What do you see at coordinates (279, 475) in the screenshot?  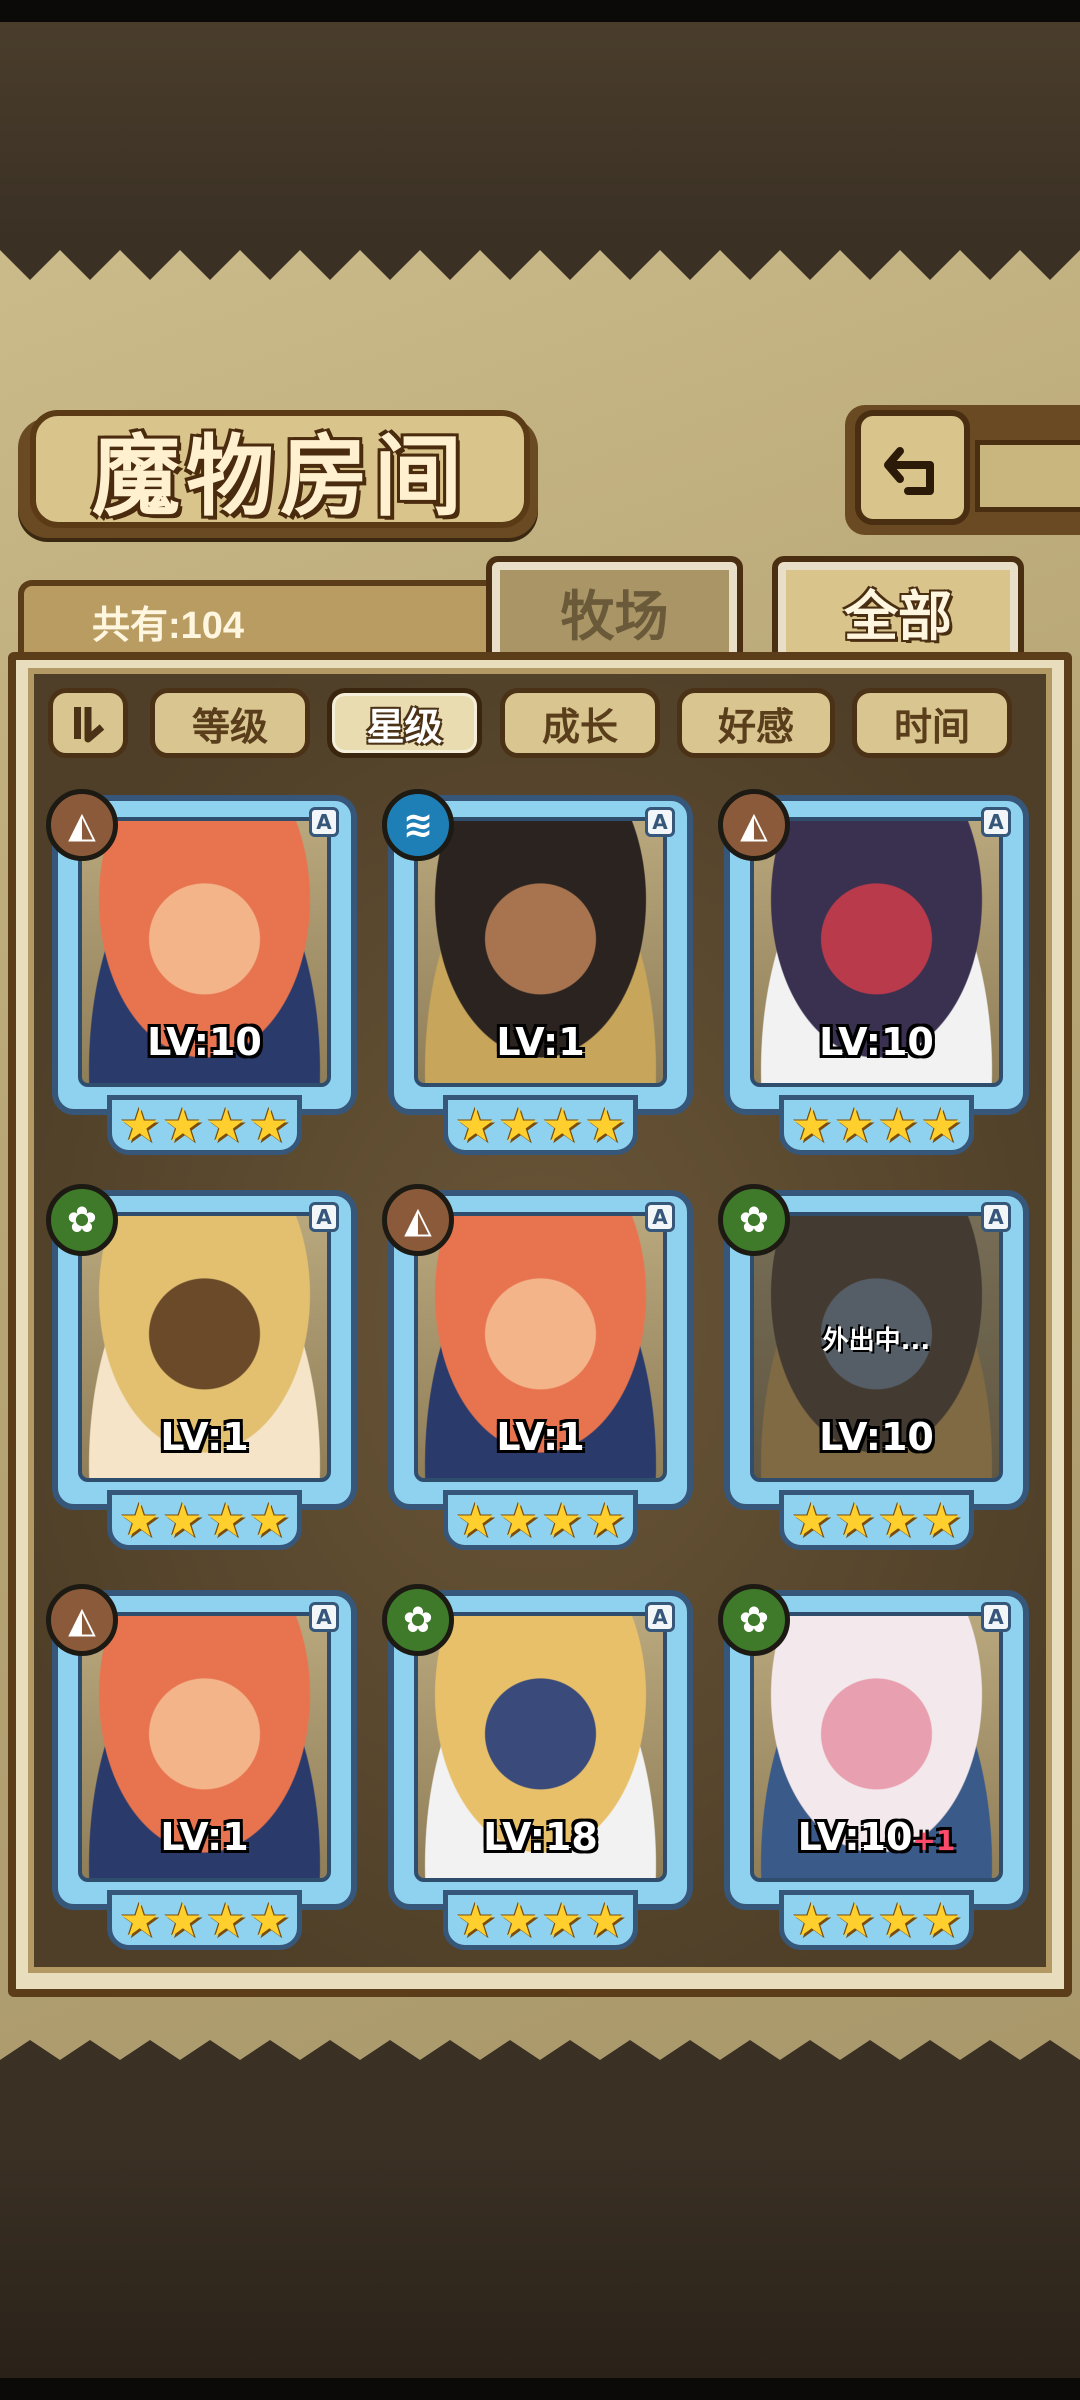 I see `page-title: 魔物房间` at bounding box center [279, 475].